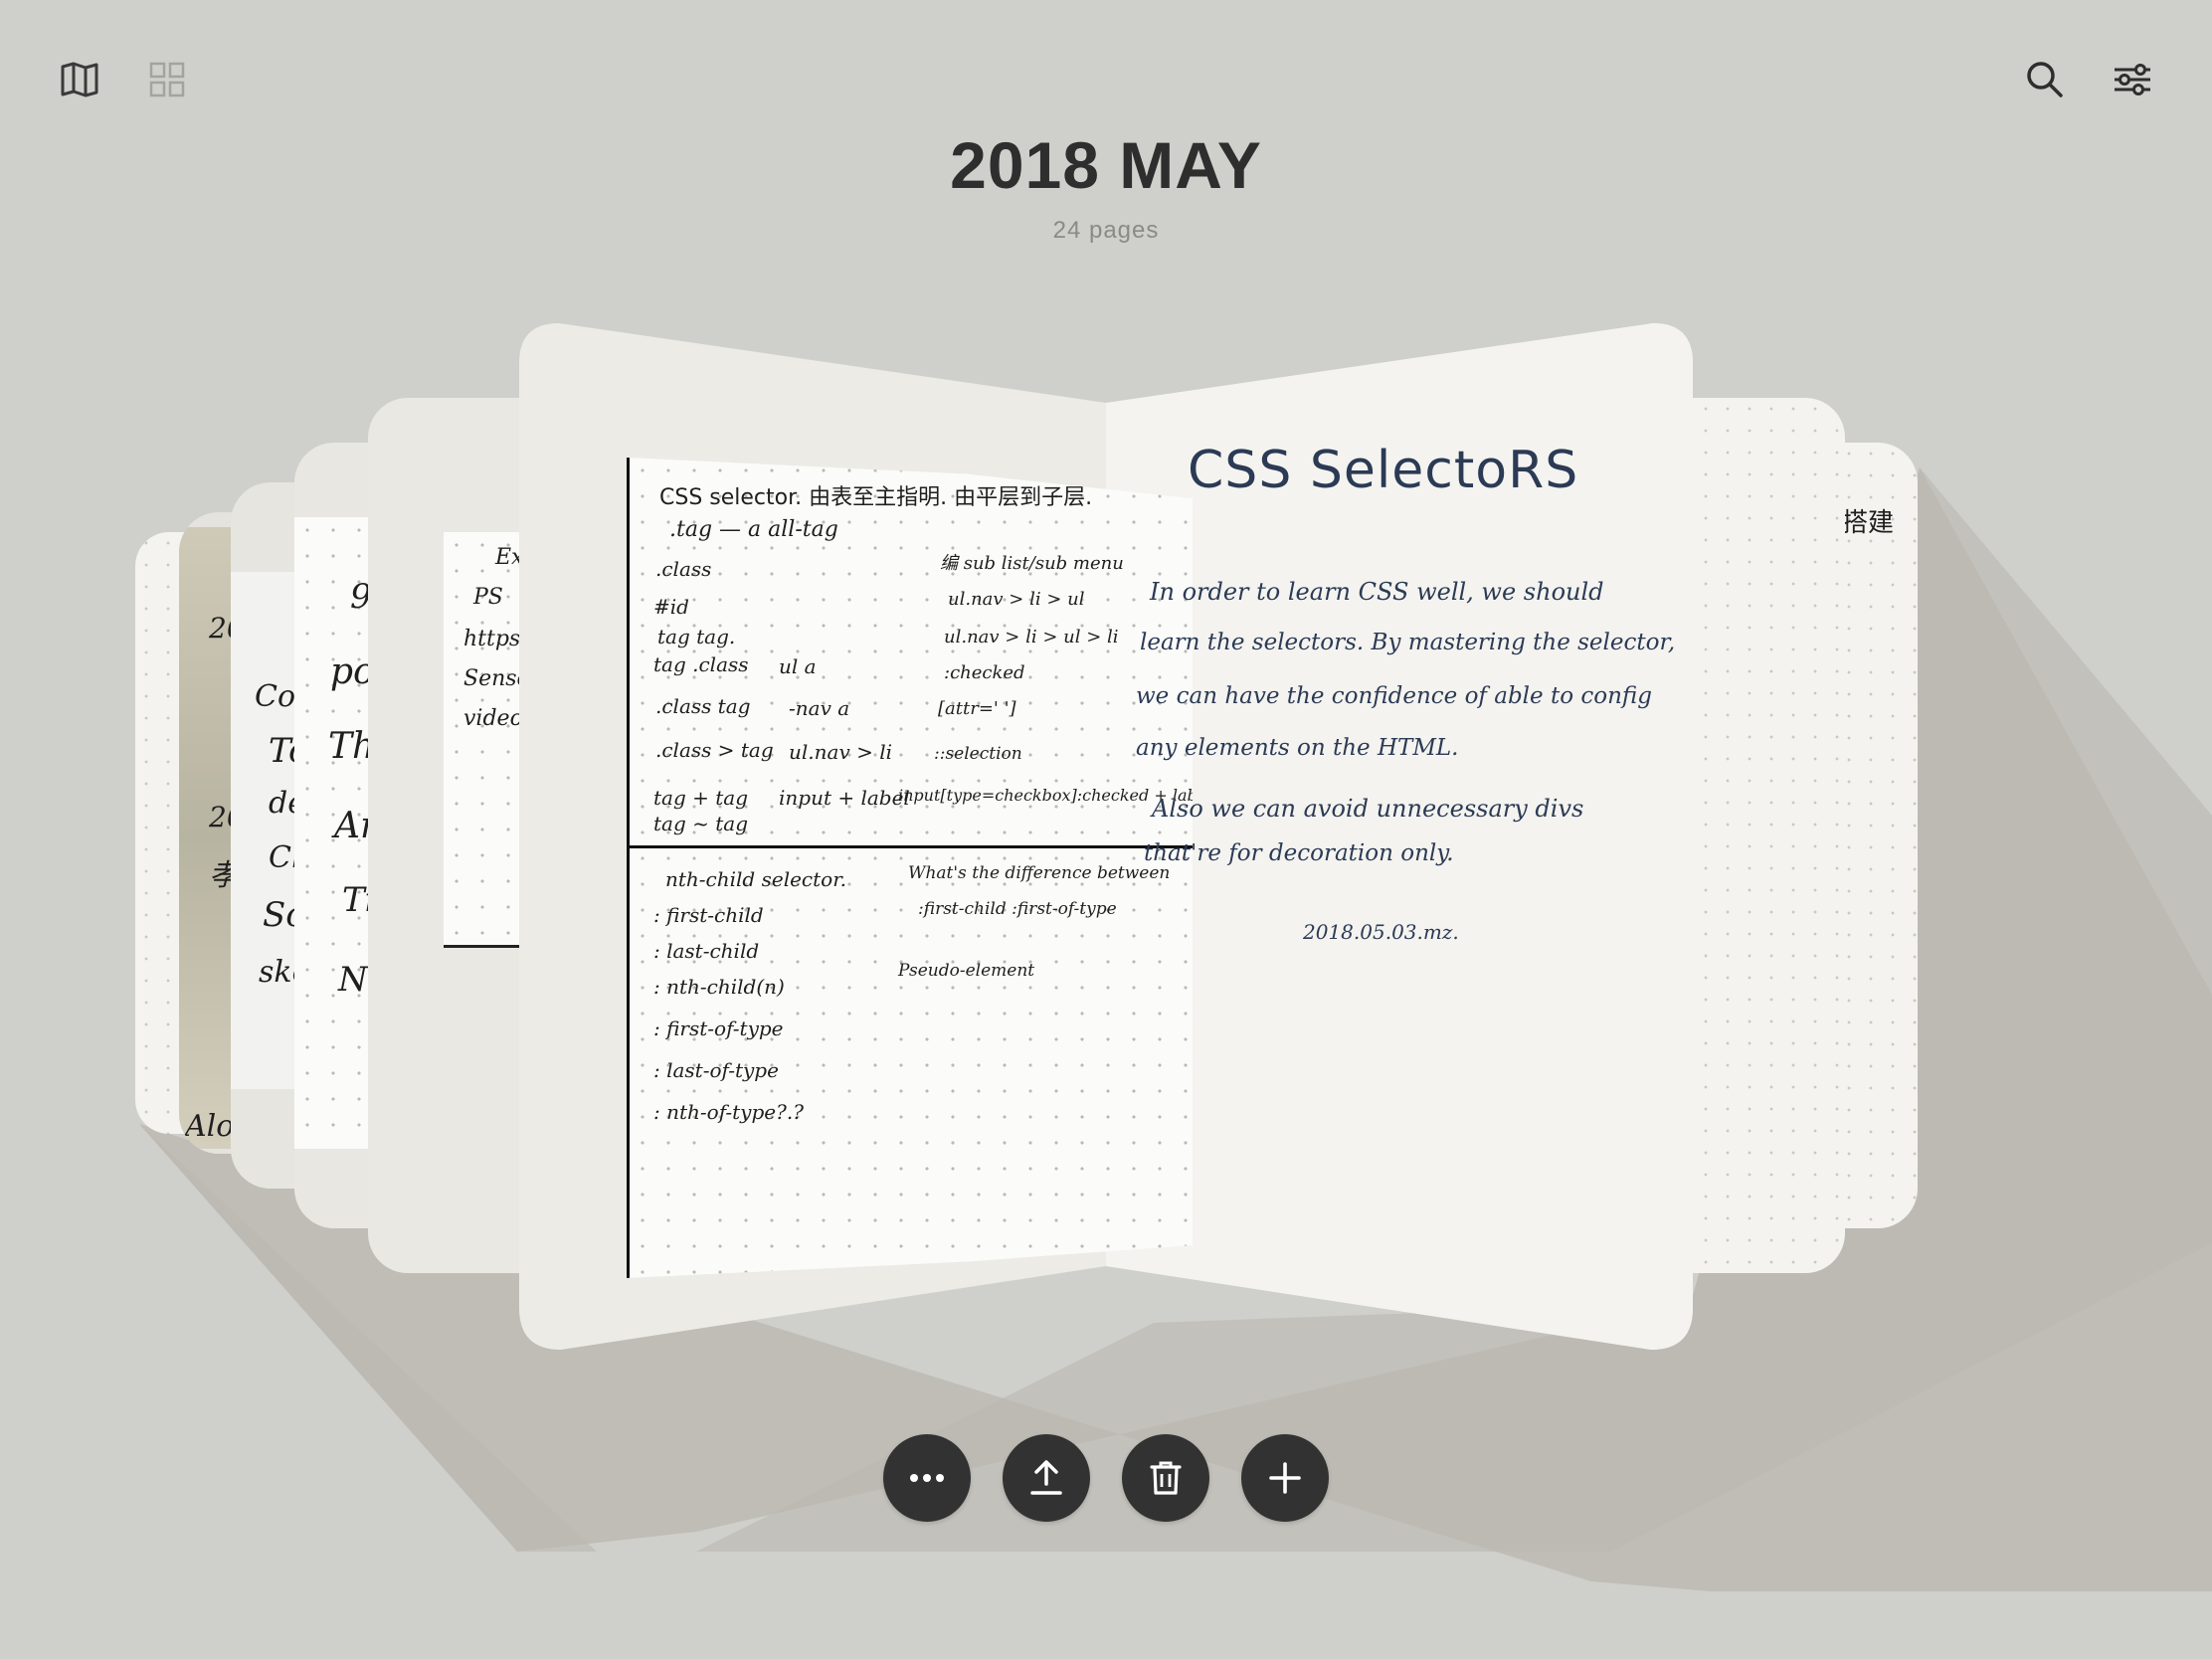 The height and width of the screenshot is (1659, 2212). What do you see at coordinates (671, 607) in the screenshot?
I see `left-line-2: #id` at bounding box center [671, 607].